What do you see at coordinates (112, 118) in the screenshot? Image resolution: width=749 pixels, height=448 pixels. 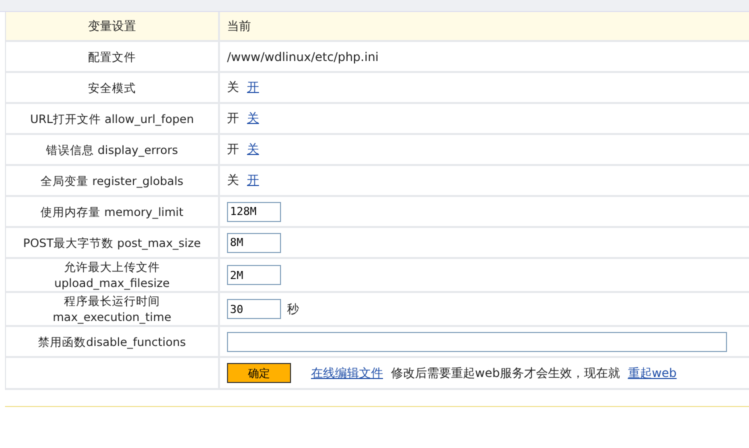 I see `setting-label: URL打开文件 allow_url_fopen` at bounding box center [112, 118].